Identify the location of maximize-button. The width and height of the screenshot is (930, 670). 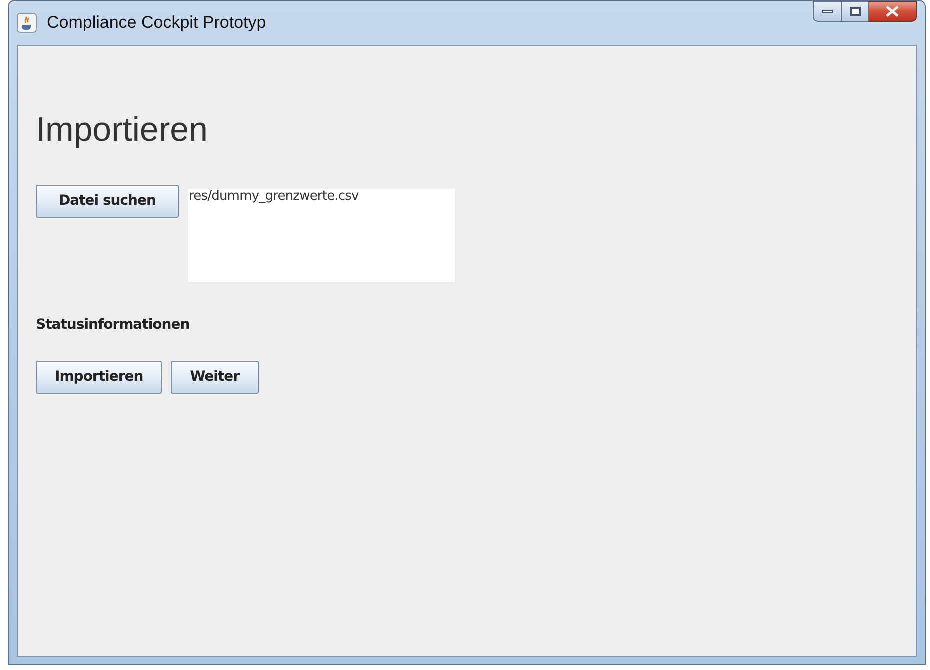
(855, 11).